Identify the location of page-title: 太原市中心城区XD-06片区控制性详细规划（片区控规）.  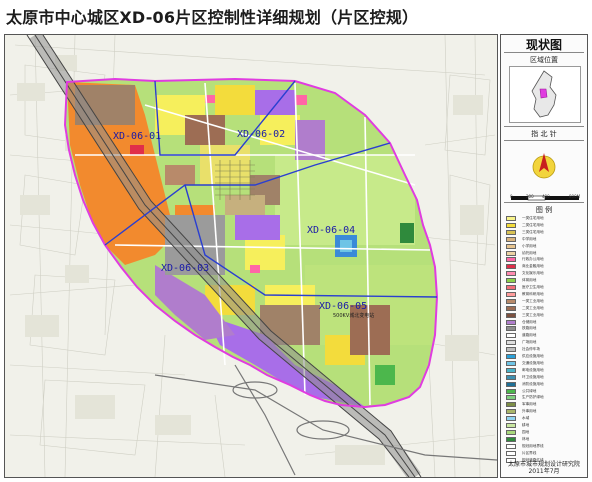
(212, 17).